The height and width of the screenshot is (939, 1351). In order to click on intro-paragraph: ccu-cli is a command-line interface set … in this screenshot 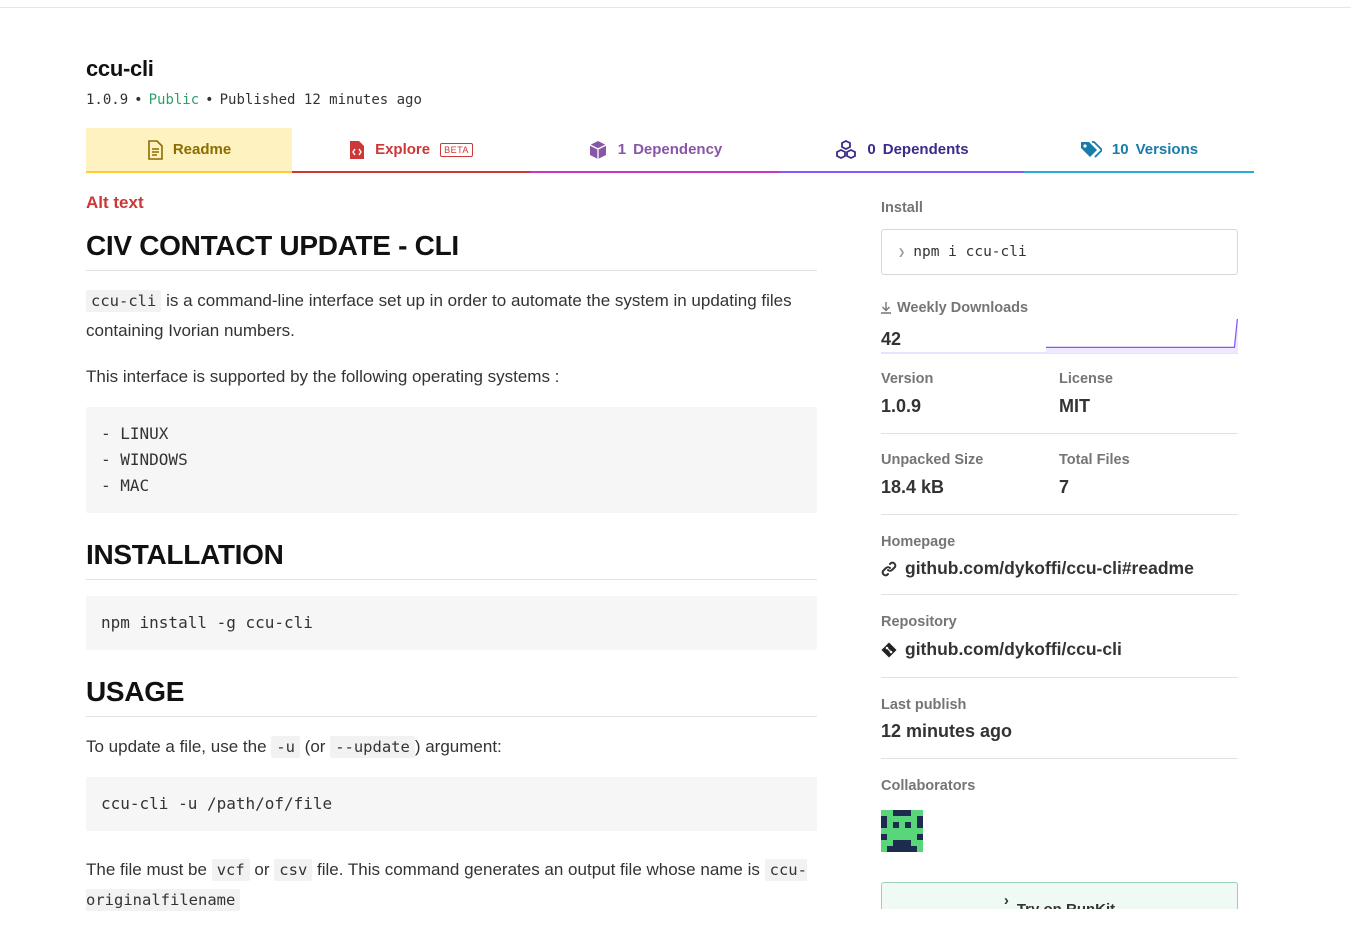, I will do `click(451, 316)`.